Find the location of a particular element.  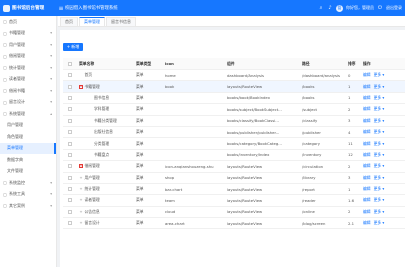

tab: 留言书信息 is located at coordinates (121, 21).